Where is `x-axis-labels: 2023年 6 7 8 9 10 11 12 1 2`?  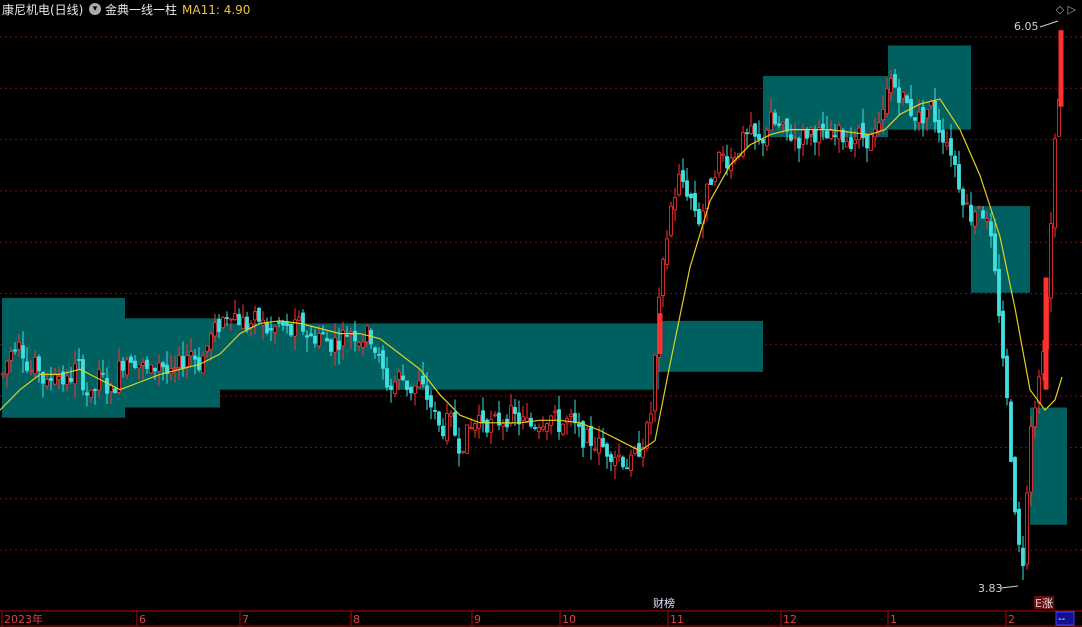
x-axis-labels: 2023年 6 7 8 9 10 11 12 1 2 is located at coordinates (508, 618).